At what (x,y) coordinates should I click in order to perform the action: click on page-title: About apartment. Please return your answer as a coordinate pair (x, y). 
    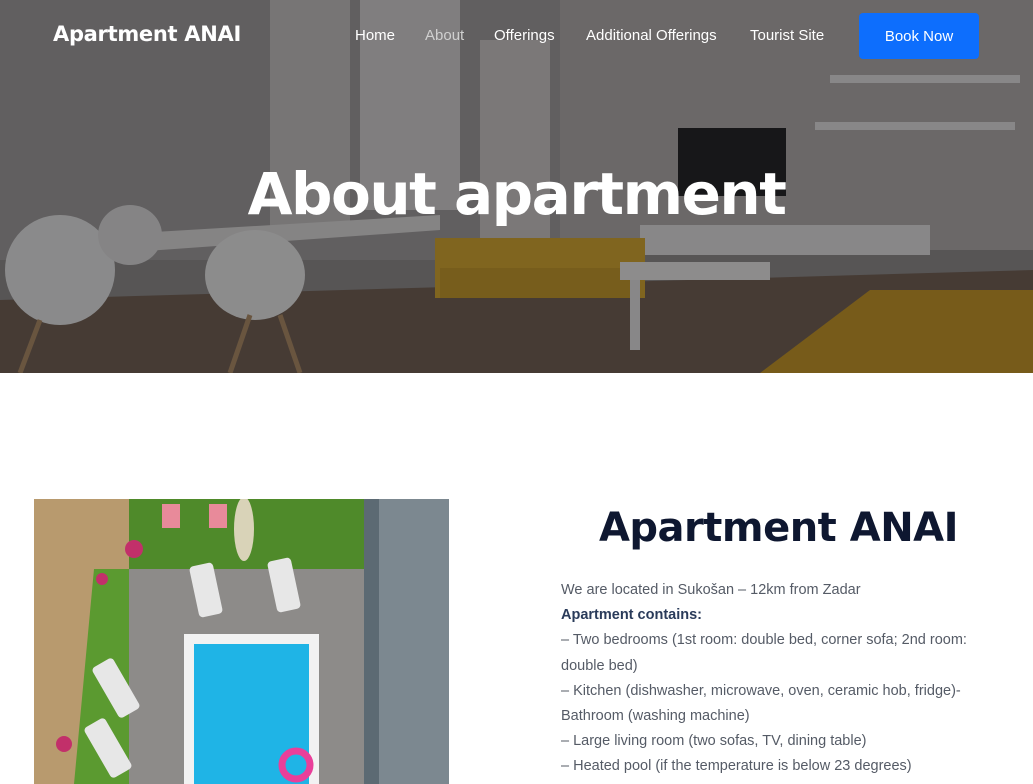
    Looking at the image, I should click on (517, 194).